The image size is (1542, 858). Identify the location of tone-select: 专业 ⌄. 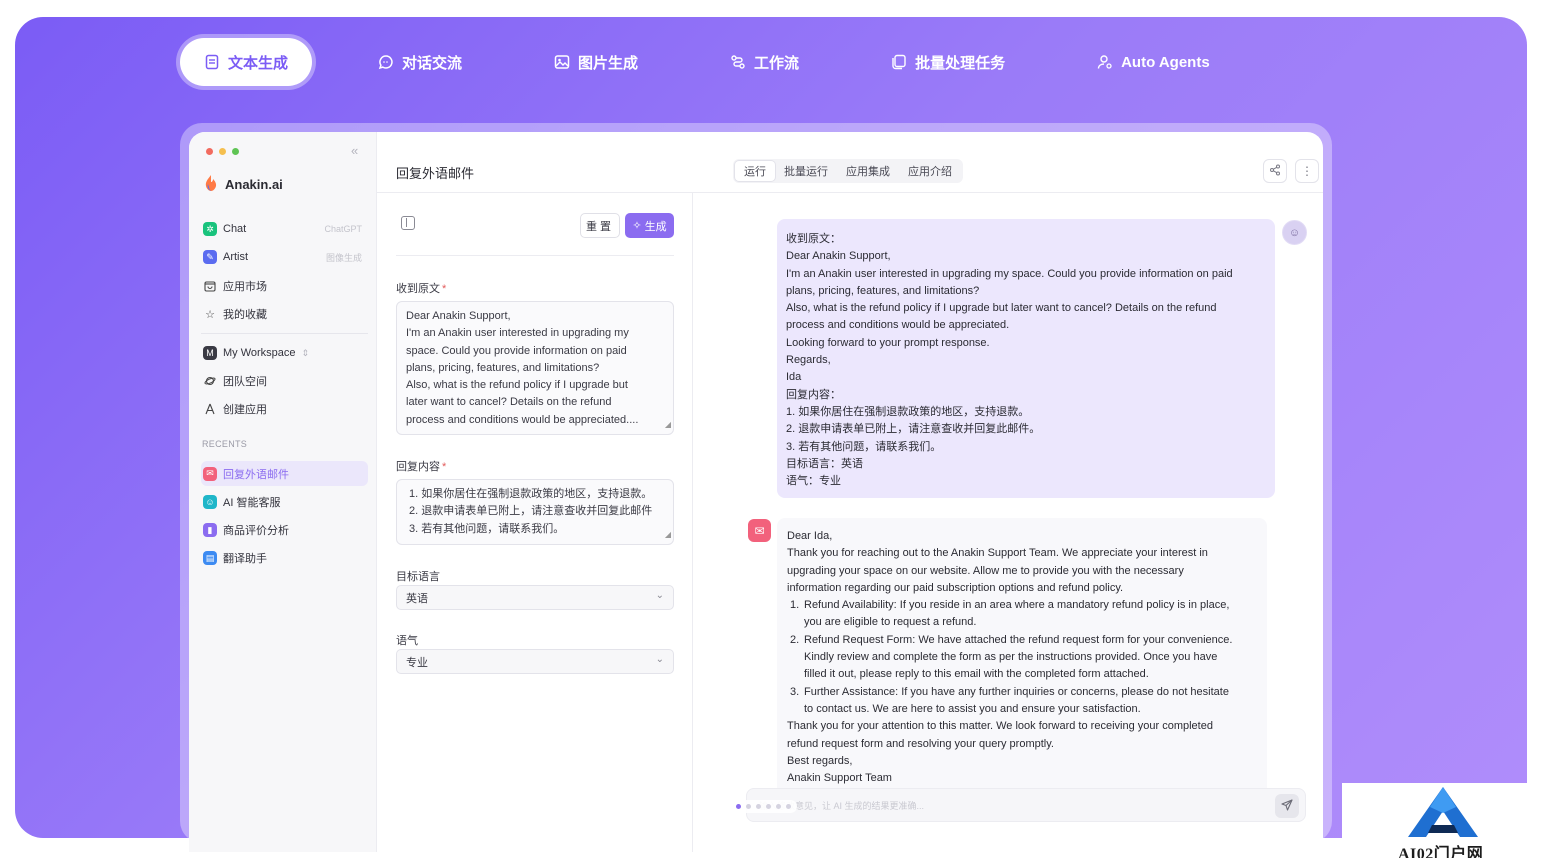
(535, 661).